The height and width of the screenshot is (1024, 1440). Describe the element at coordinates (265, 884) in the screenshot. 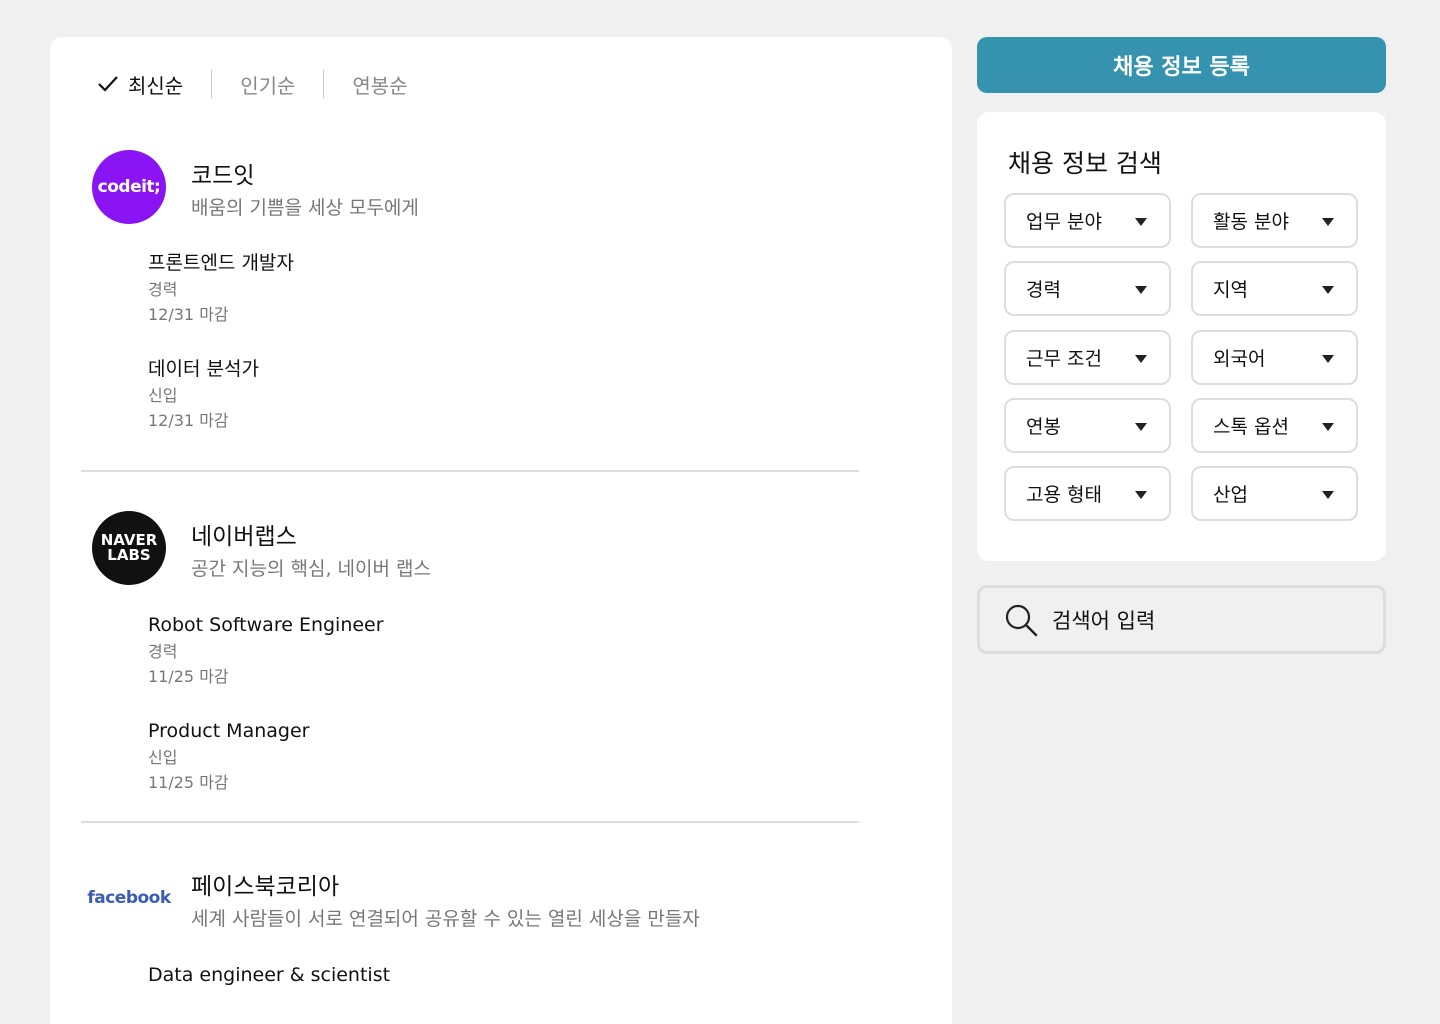

I see `company-name: 페이스북코리아` at that location.